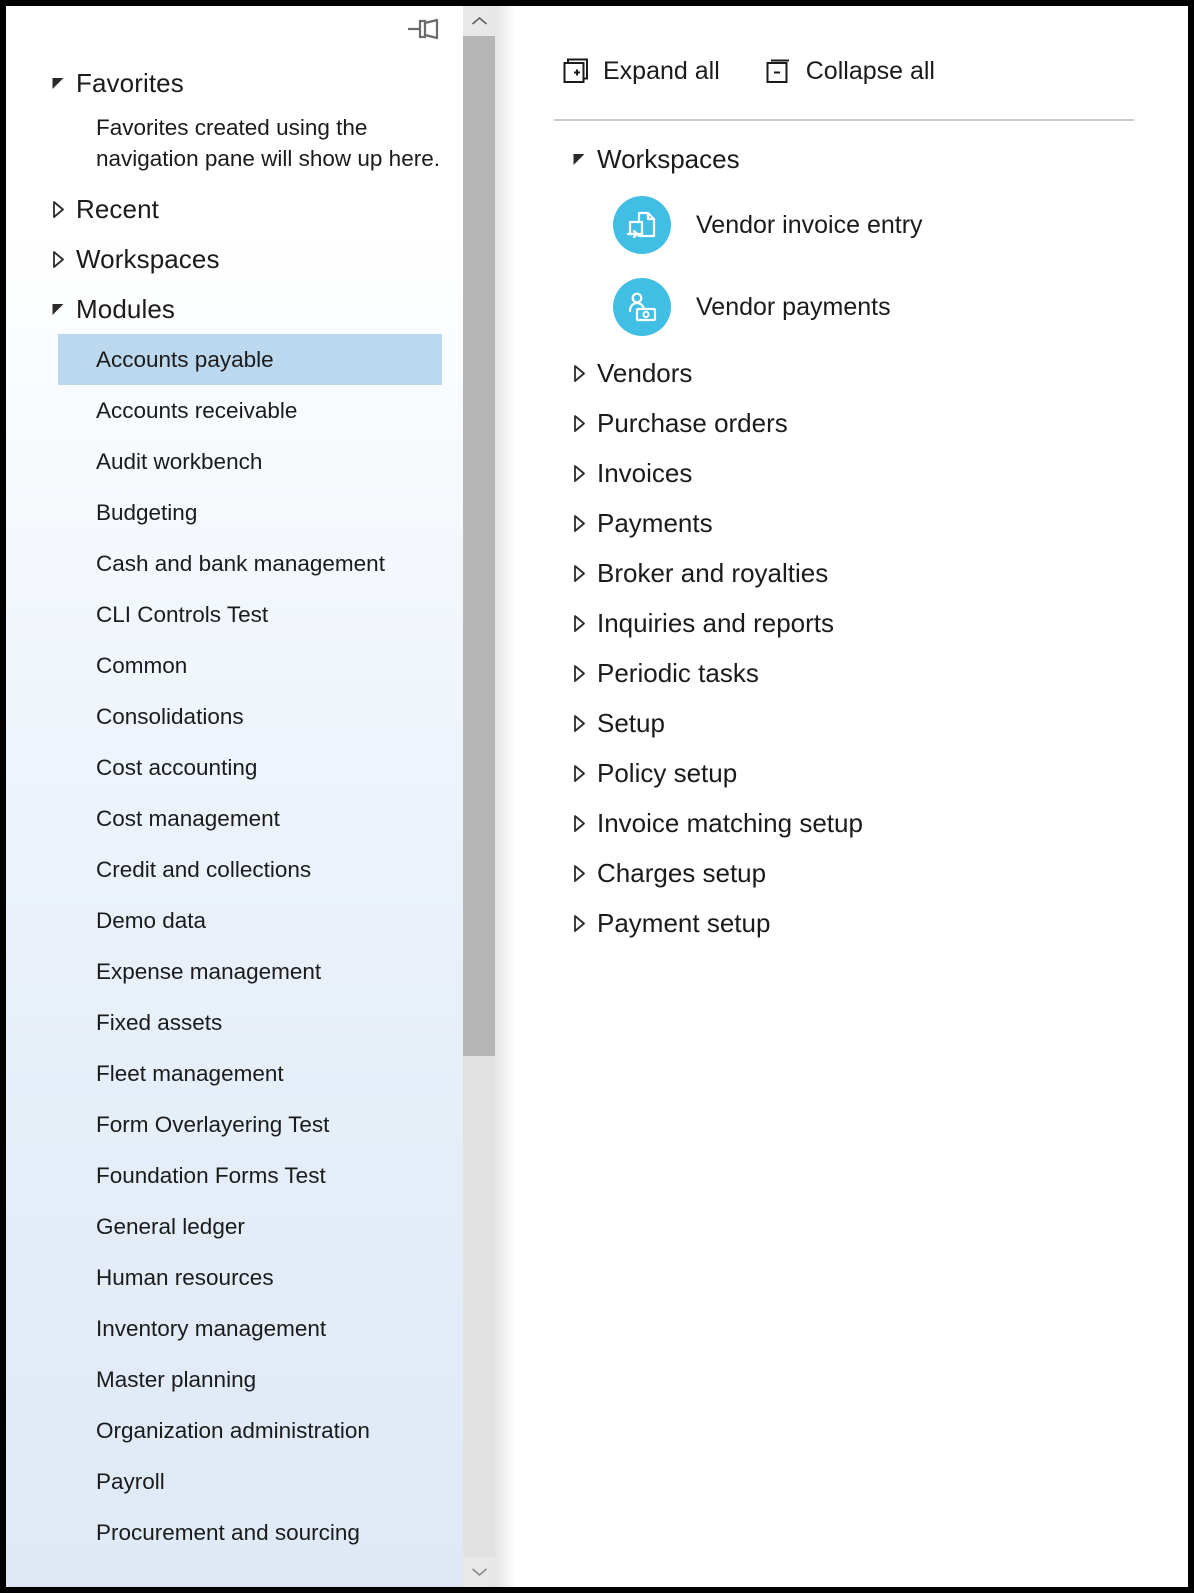  What do you see at coordinates (852, 473) in the screenshot?
I see `tree-node: Invoices` at bounding box center [852, 473].